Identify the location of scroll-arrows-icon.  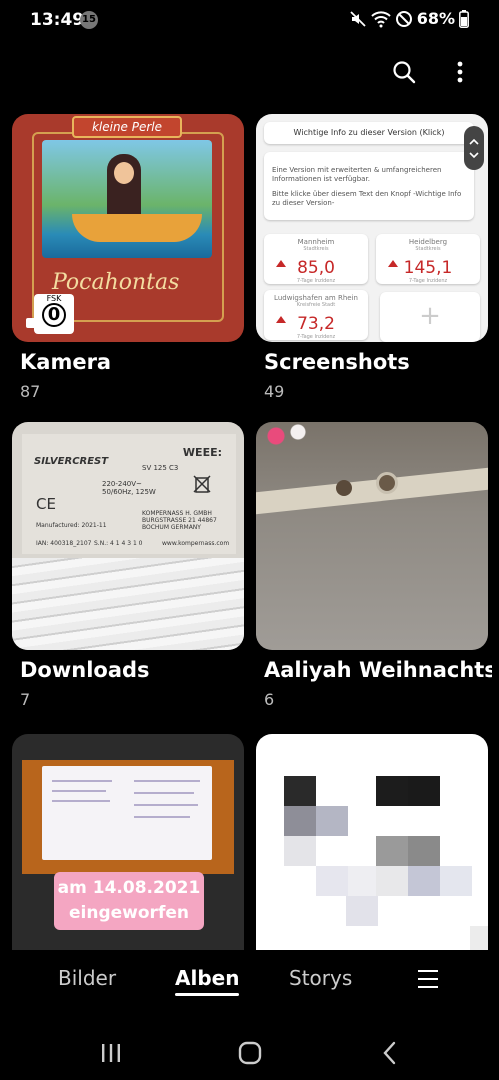
(474, 148).